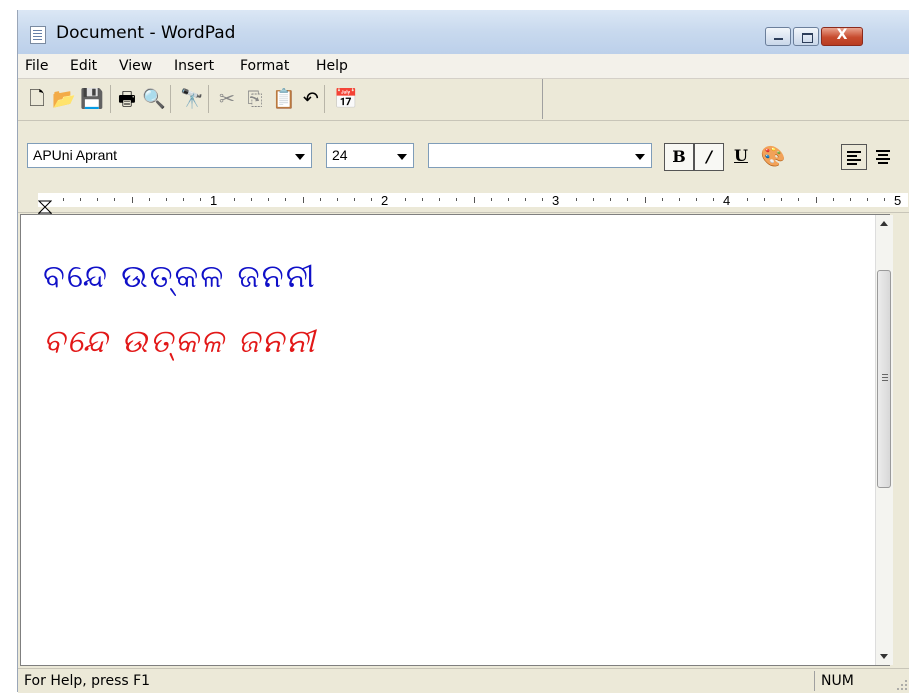 This screenshot has width=909, height=693. Describe the element at coordinates (284, 99) in the screenshot. I see `paste-icon: 📋` at that location.